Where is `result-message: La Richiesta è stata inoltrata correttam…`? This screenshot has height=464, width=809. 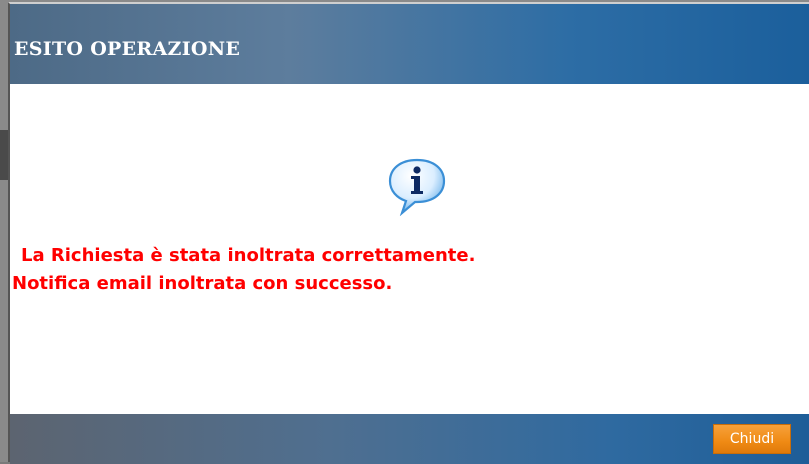
result-message: La Richiesta è stata inoltrata correttam… is located at coordinates (243, 270).